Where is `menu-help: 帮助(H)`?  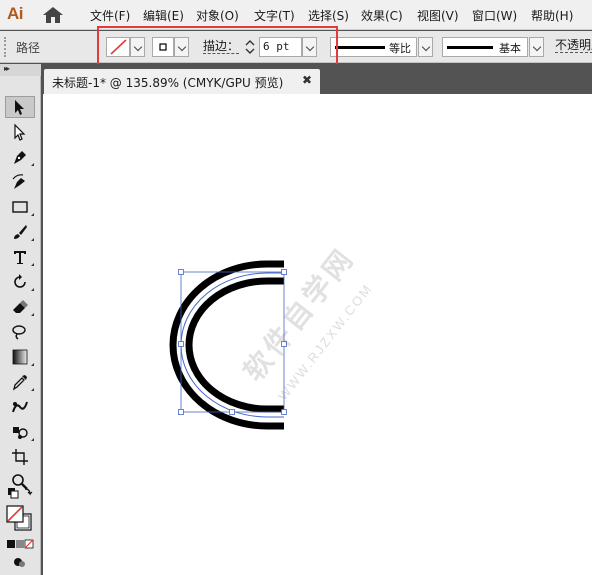 menu-help: 帮助(H) is located at coordinates (552, 15).